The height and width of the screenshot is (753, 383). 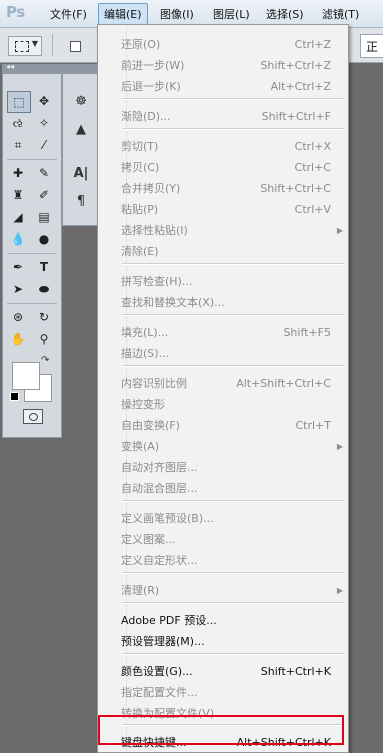 I want to click on menu-item: 合并拷贝(Y) Shift+Ctrl+C, so click(x=226, y=189).